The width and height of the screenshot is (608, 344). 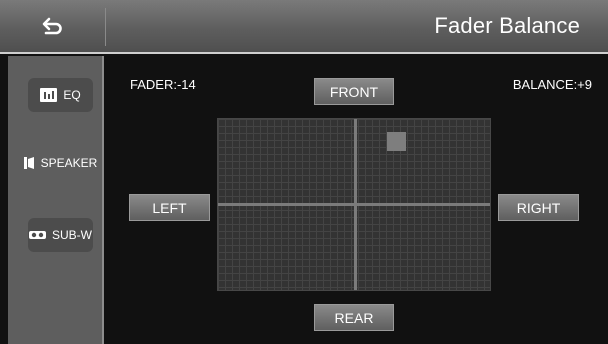 I want to click on sidebar-item-label: EQ, so click(x=72, y=95).